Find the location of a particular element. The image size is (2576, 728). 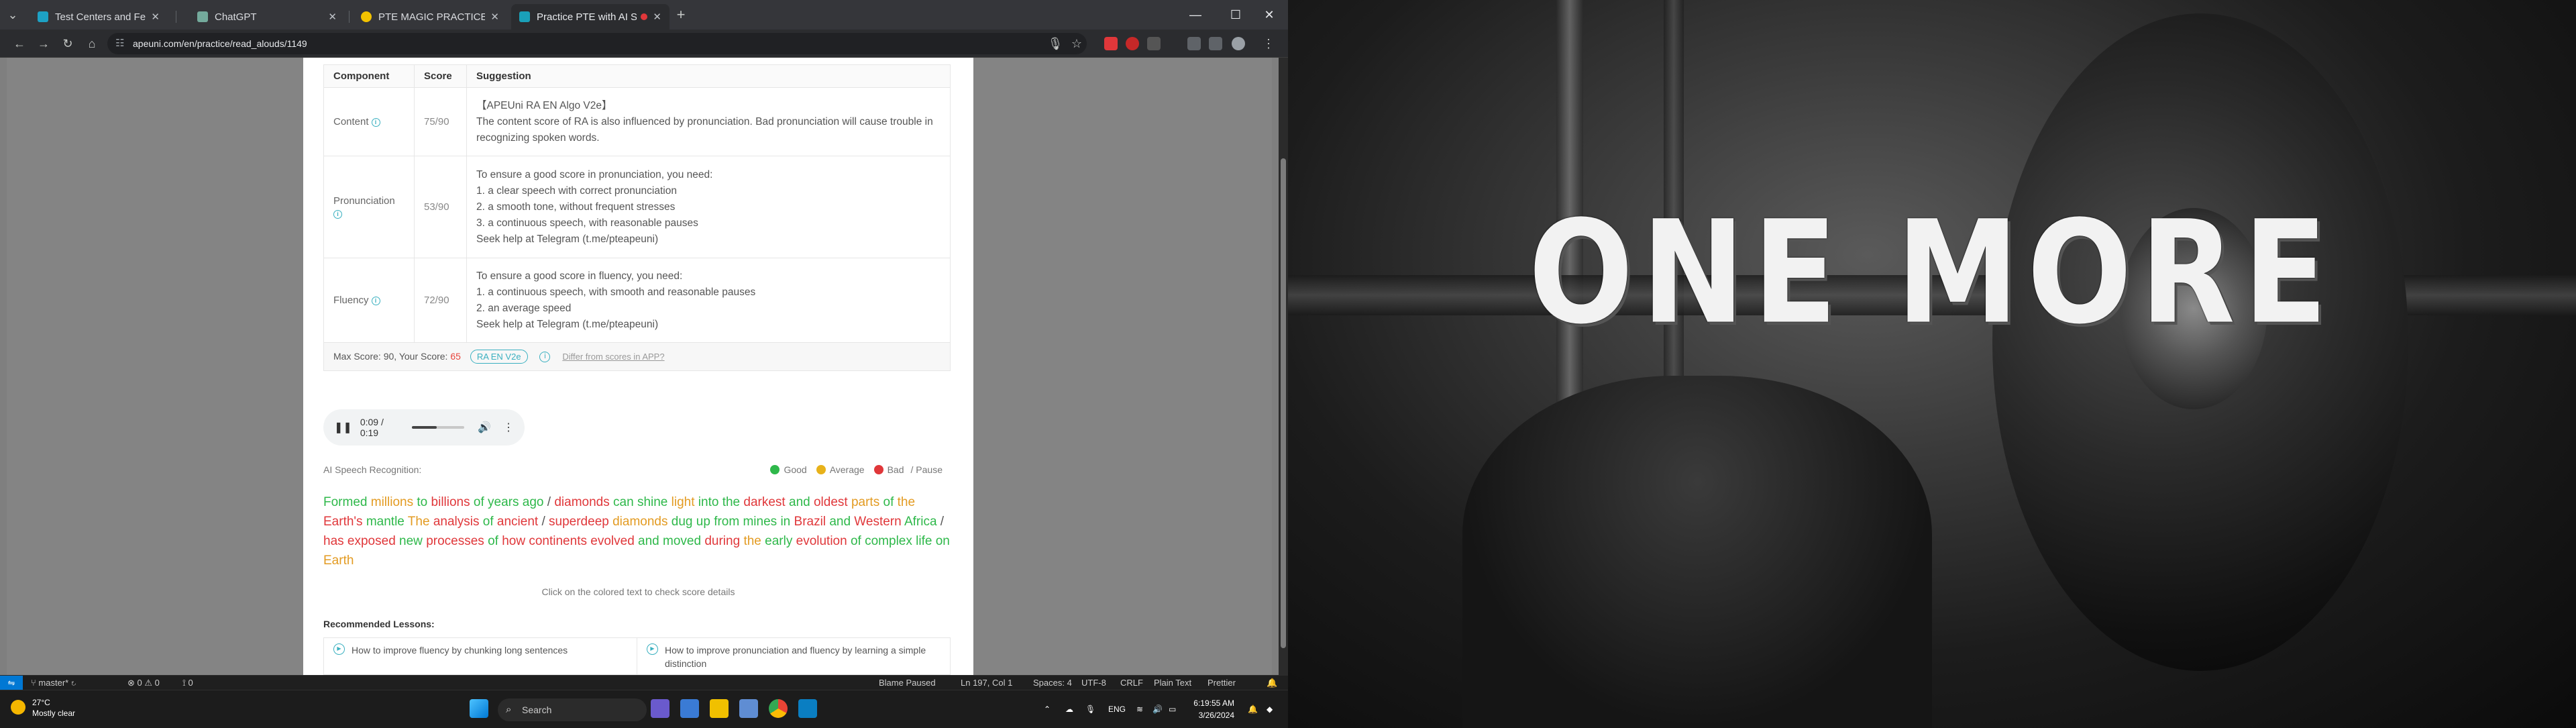

chrome-taskbar-icon is located at coordinates (778, 708).